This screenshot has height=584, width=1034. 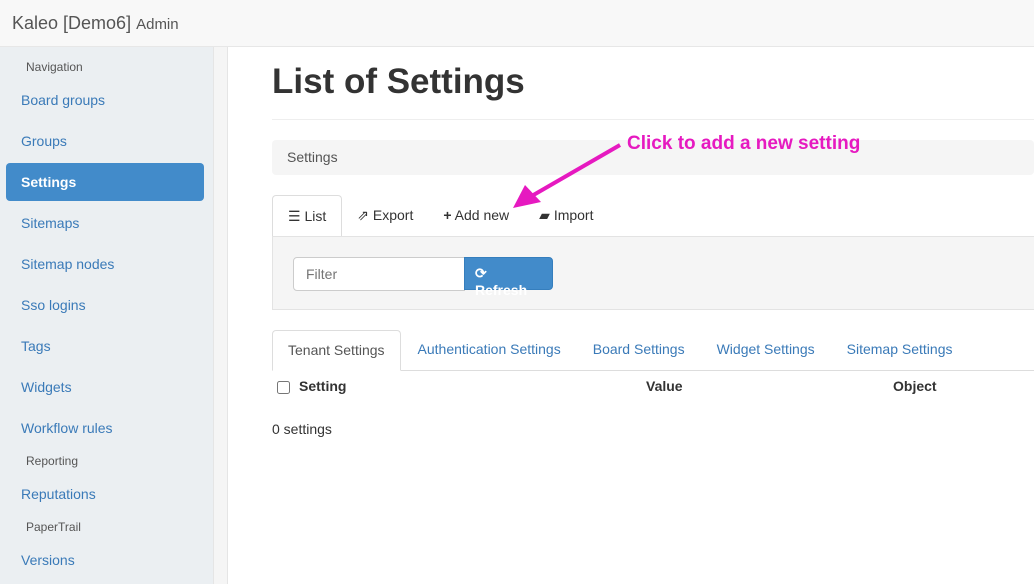 I want to click on page-title: List of Settings, so click(x=398, y=81).